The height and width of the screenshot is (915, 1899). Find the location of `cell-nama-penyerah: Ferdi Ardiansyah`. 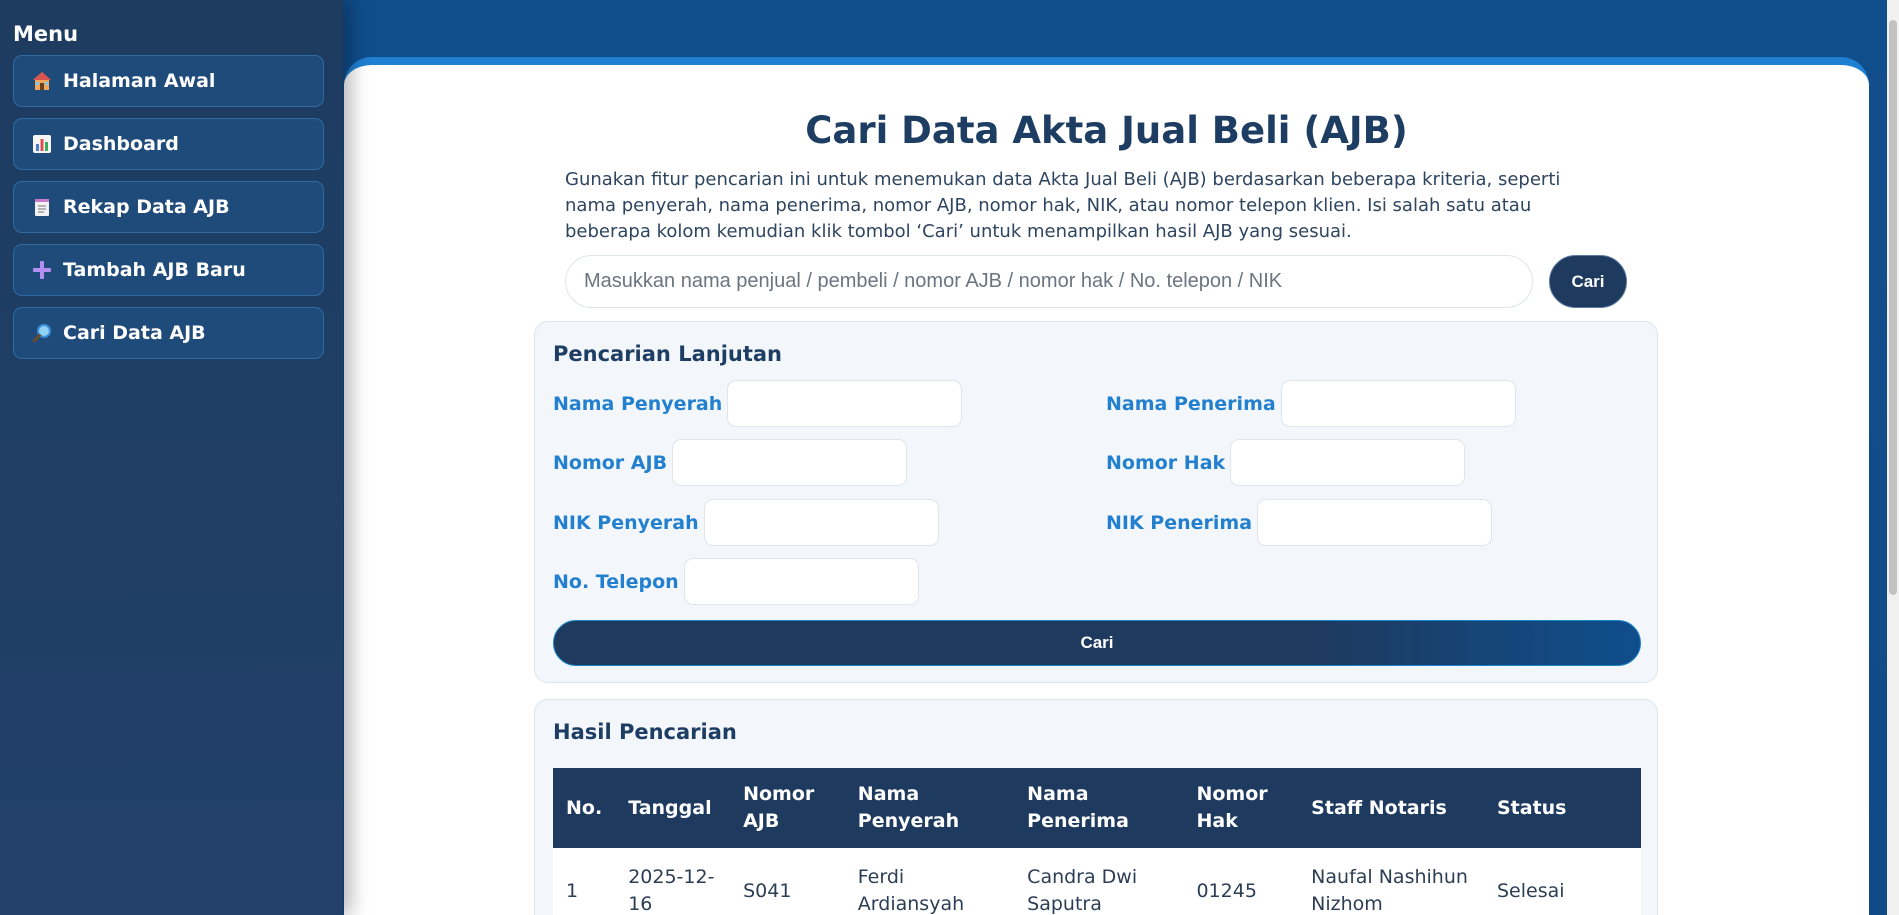

cell-nama-penyerah: Ferdi Ardiansyah is located at coordinates (929, 881).